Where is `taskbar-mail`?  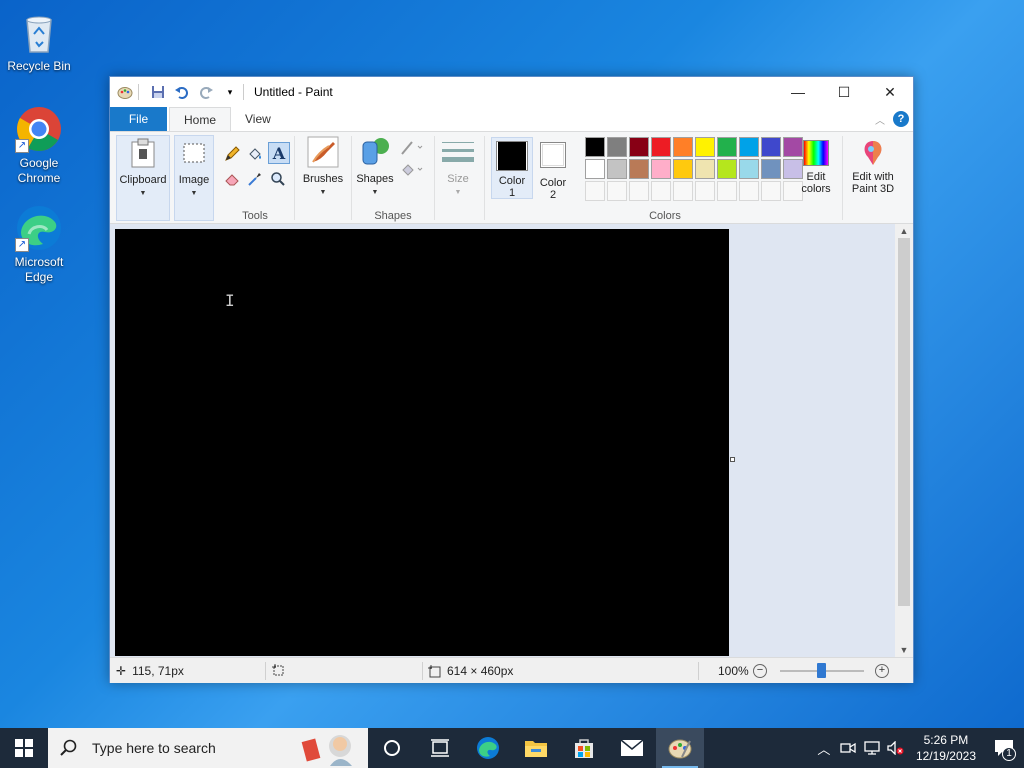
taskbar-mail is located at coordinates (632, 748).